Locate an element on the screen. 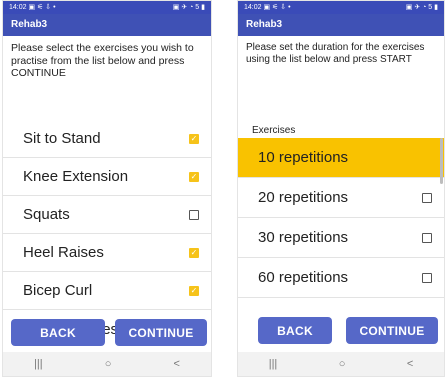  list-item-label: Squats is located at coordinates (46, 214).